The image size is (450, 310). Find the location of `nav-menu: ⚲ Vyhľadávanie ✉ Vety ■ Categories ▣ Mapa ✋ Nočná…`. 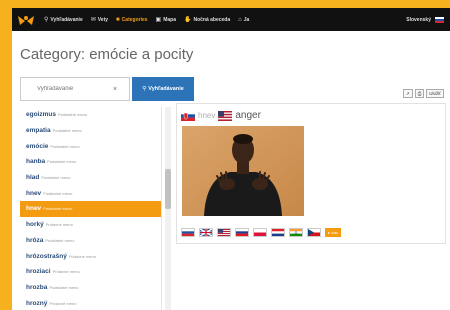

nav-menu: ⚲ Vyhľadávanie ✉ Vety ■ Categories ▣ Mapa ✋ Nočná… is located at coordinates (146, 19).